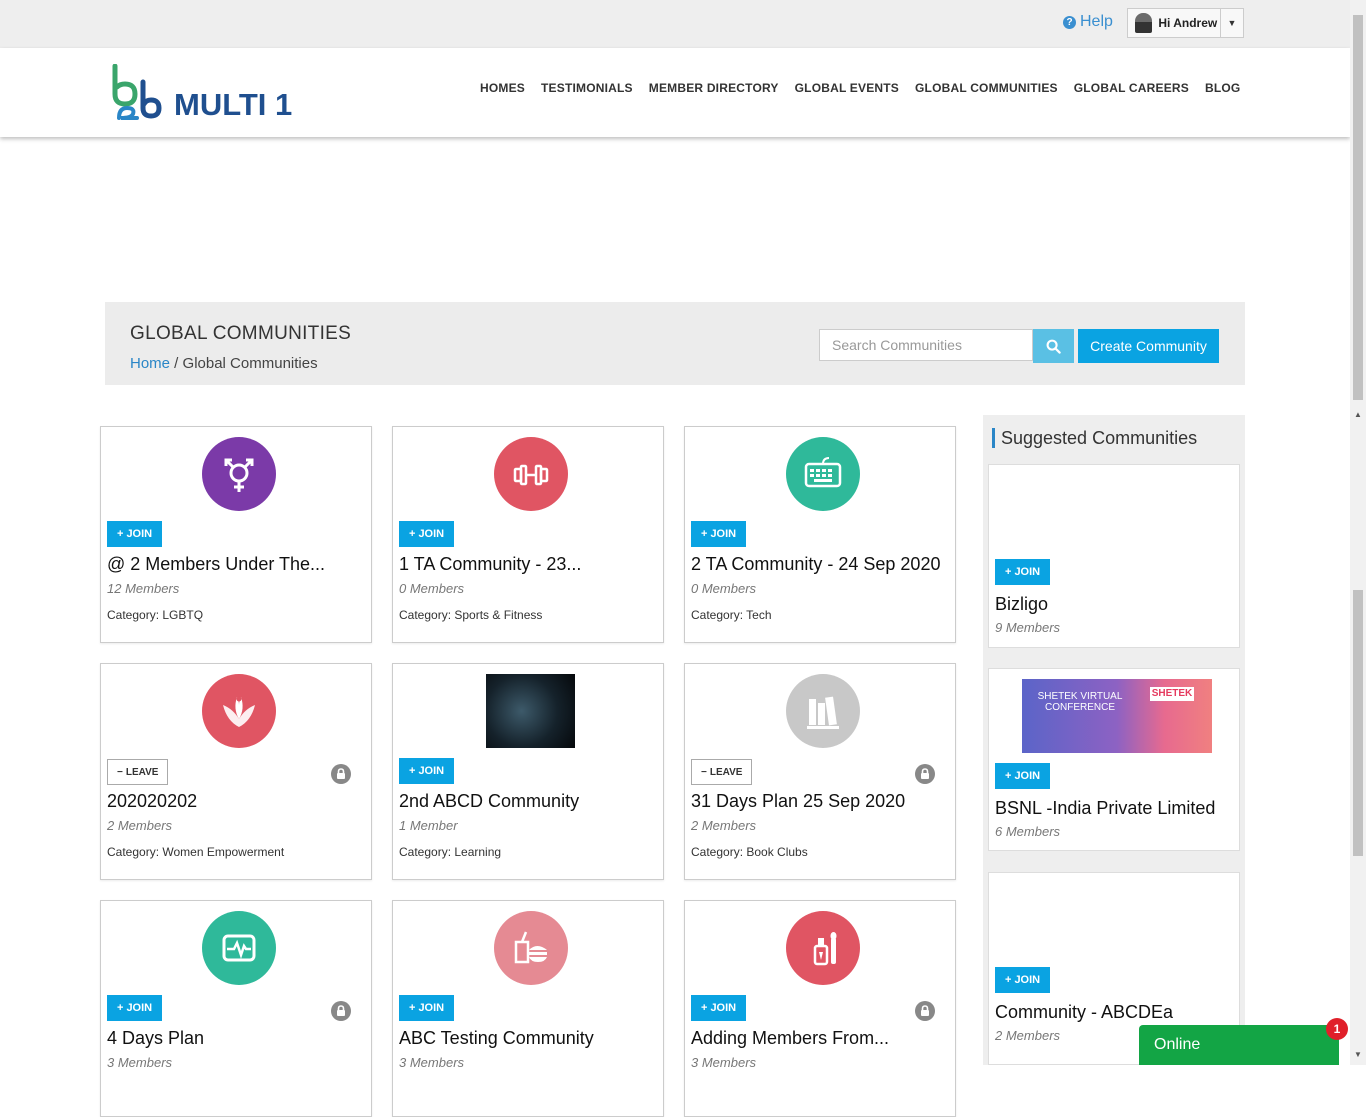 The height and width of the screenshot is (1117, 1366). Describe the element at coordinates (1028, 1035) in the screenshot. I see `suggested-community-members: 2 Members` at that location.